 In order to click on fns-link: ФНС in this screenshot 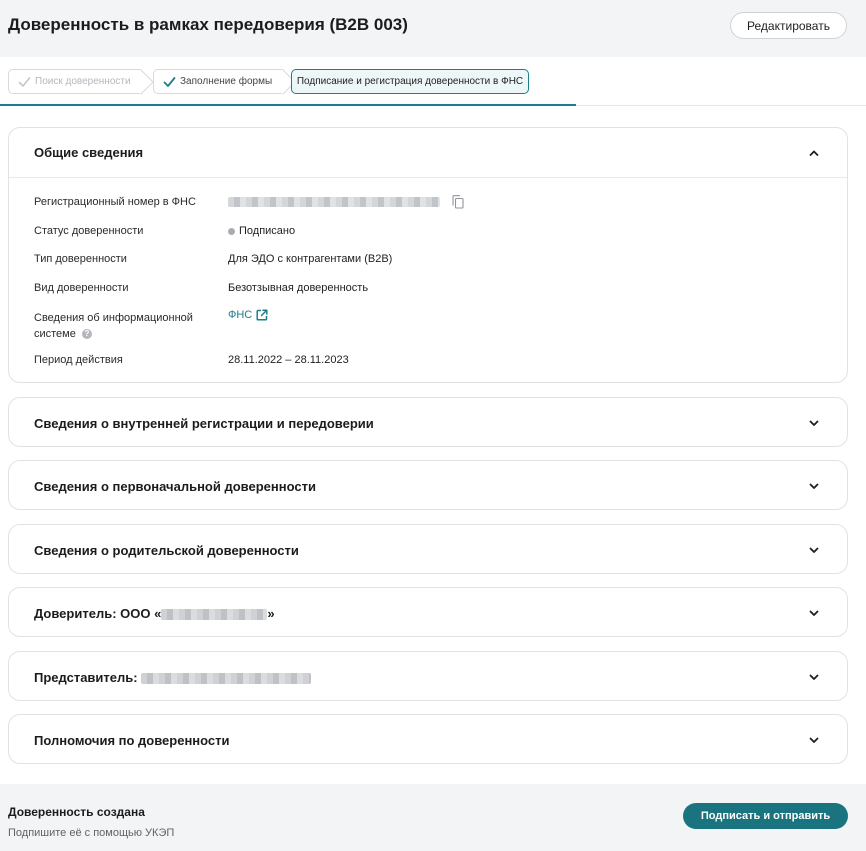, I will do `click(248, 315)`.